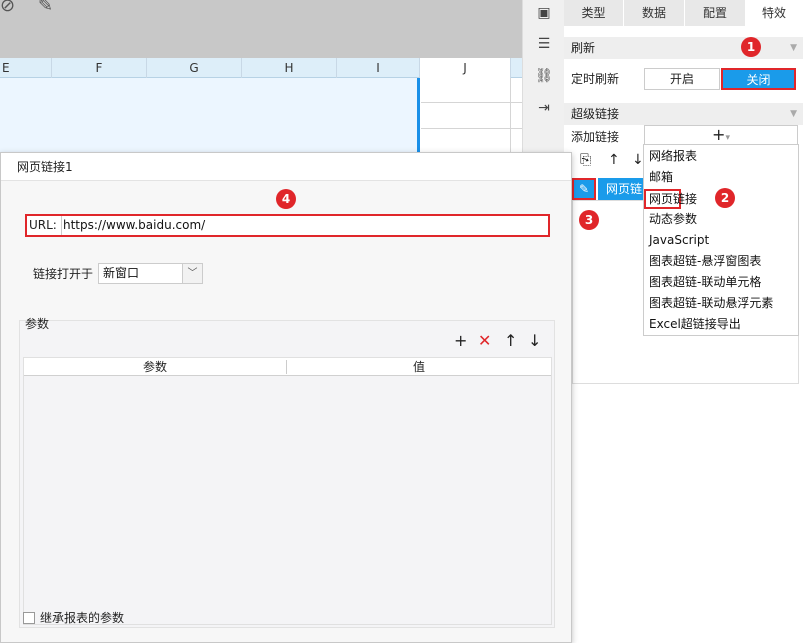  What do you see at coordinates (544, 13) in the screenshot?
I see `widget-icon: ▣` at bounding box center [544, 13].